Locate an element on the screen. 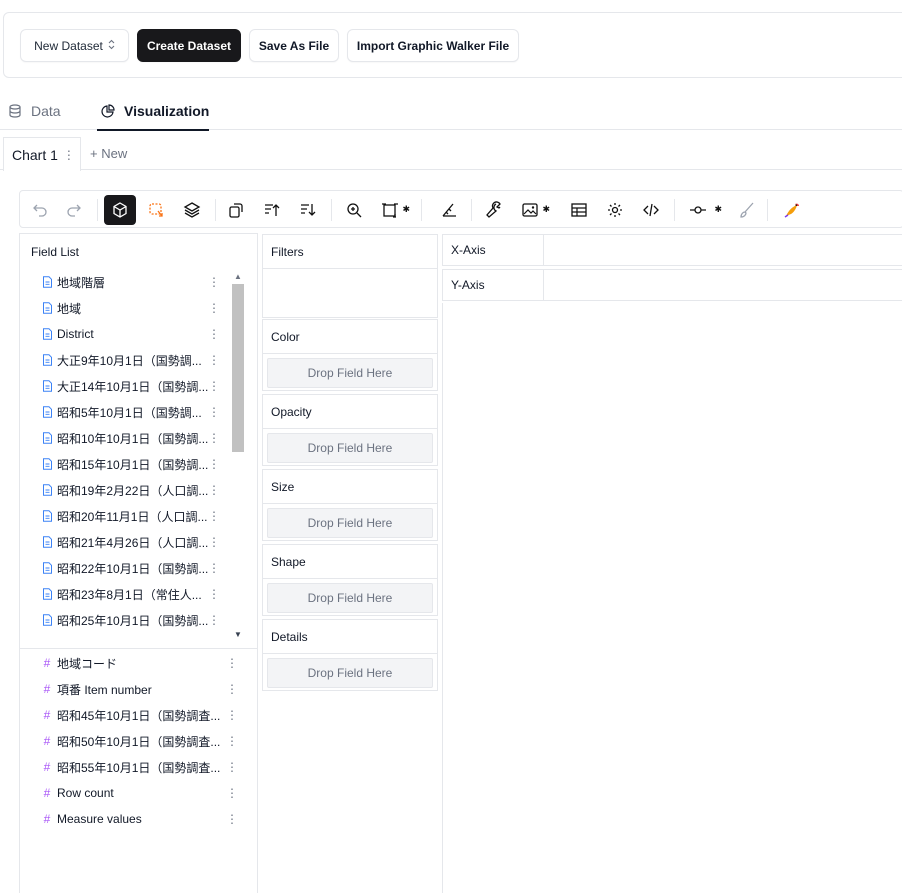  measure-field-item: # Measure values is located at coordinates (91, 819).